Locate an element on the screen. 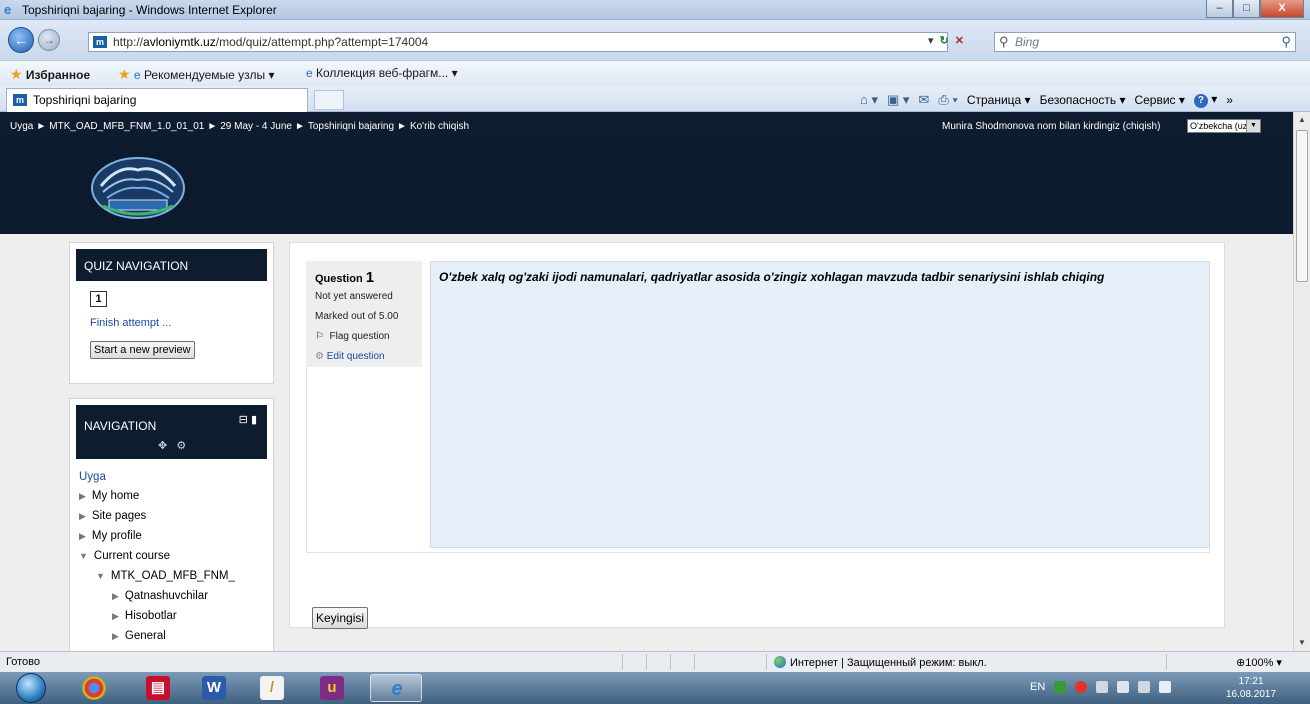 This screenshot has width=1310, height=704. home-icon: ⌂ ▾ is located at coordinates (869, 100).